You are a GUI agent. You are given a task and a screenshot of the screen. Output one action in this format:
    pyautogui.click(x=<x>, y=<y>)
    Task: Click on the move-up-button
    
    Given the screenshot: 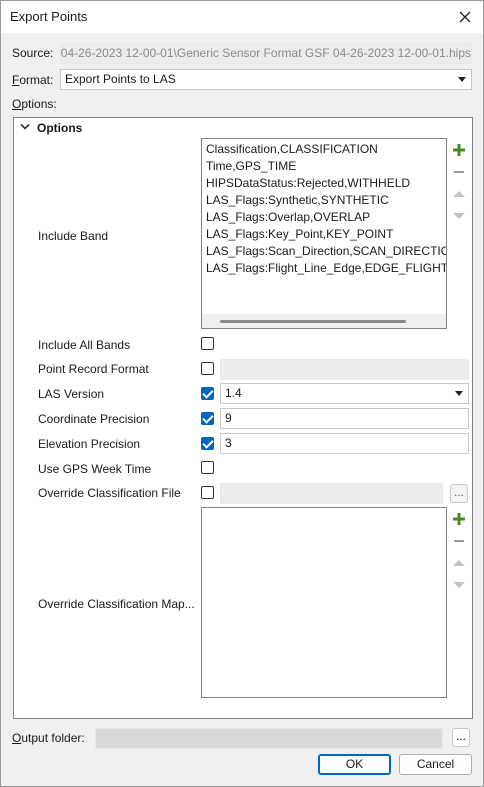 What is the action you would take?
    pyautogui.click(x=459, y=193)
    